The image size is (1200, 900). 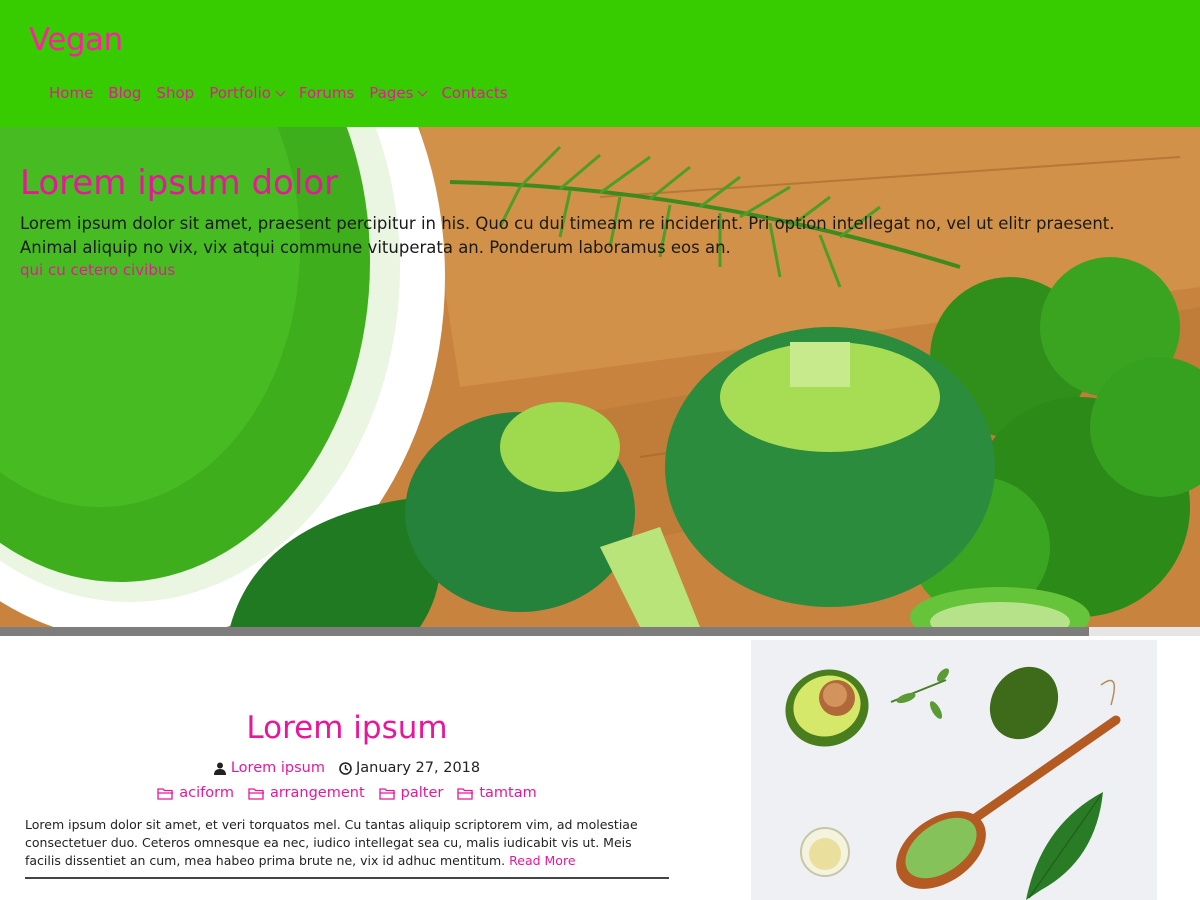 I want to click on nav-item-home: Home, so click(x=71, y=93).